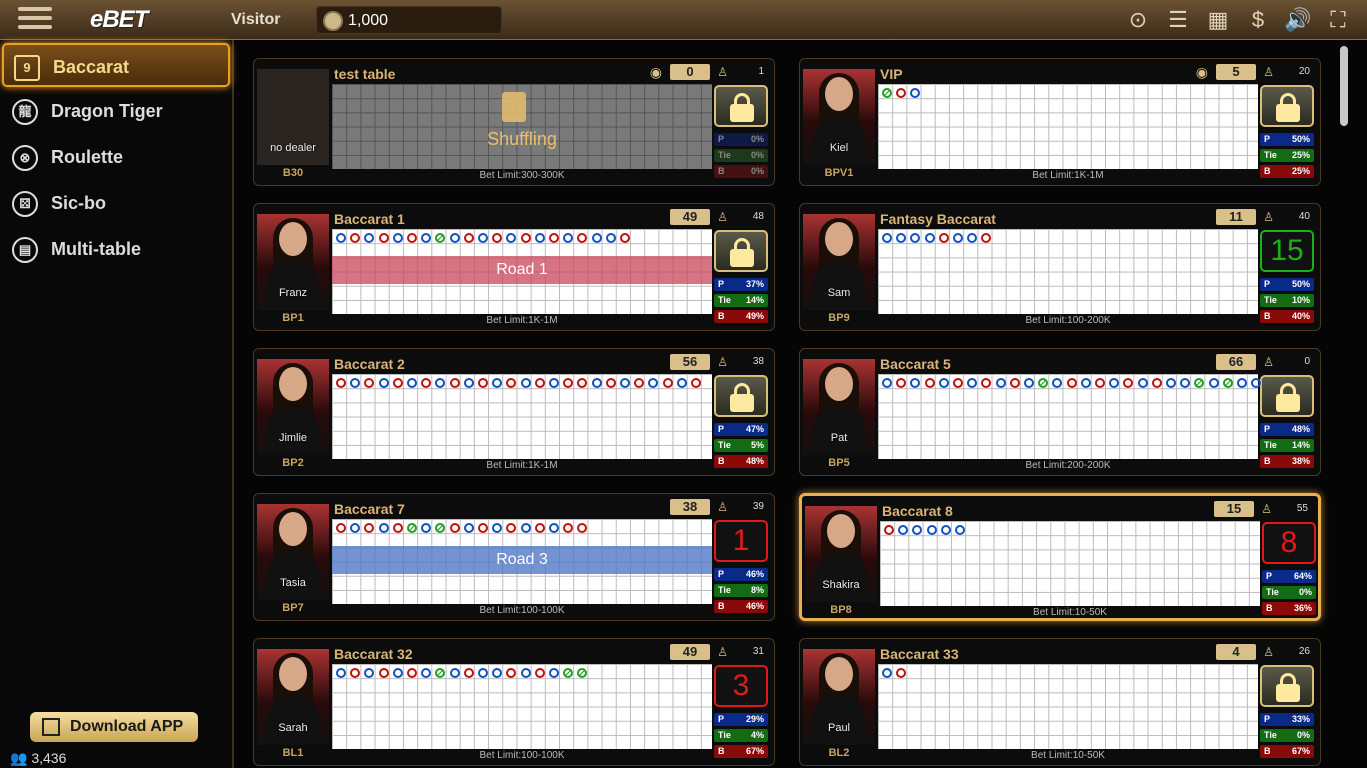  I want to click on bet-limit: Bet Limit:300-300K, so click(522, 175).